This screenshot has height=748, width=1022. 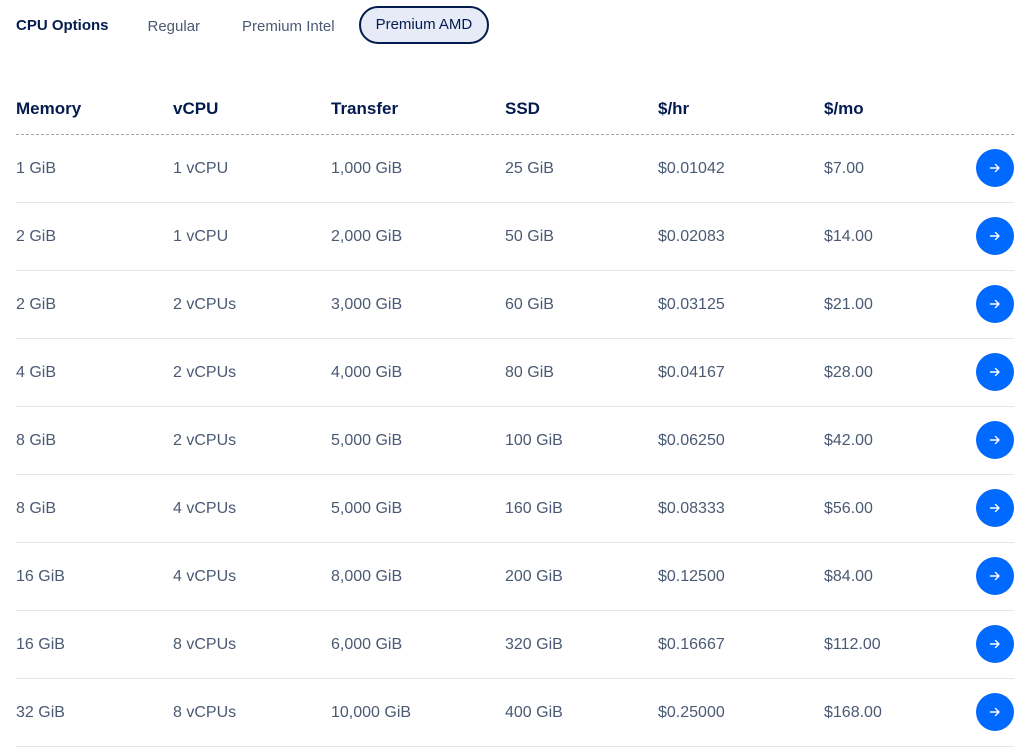 I want to click on ssd-cell: 80 GiB, so click(x=529, y=372).